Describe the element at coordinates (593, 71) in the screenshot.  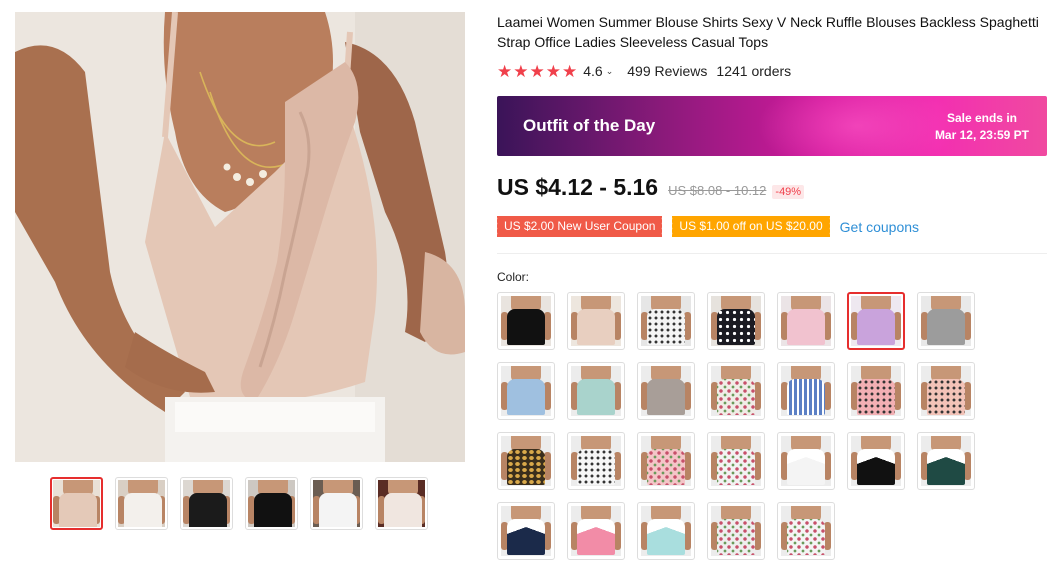
I see `rating-value: 4.6` at that location.